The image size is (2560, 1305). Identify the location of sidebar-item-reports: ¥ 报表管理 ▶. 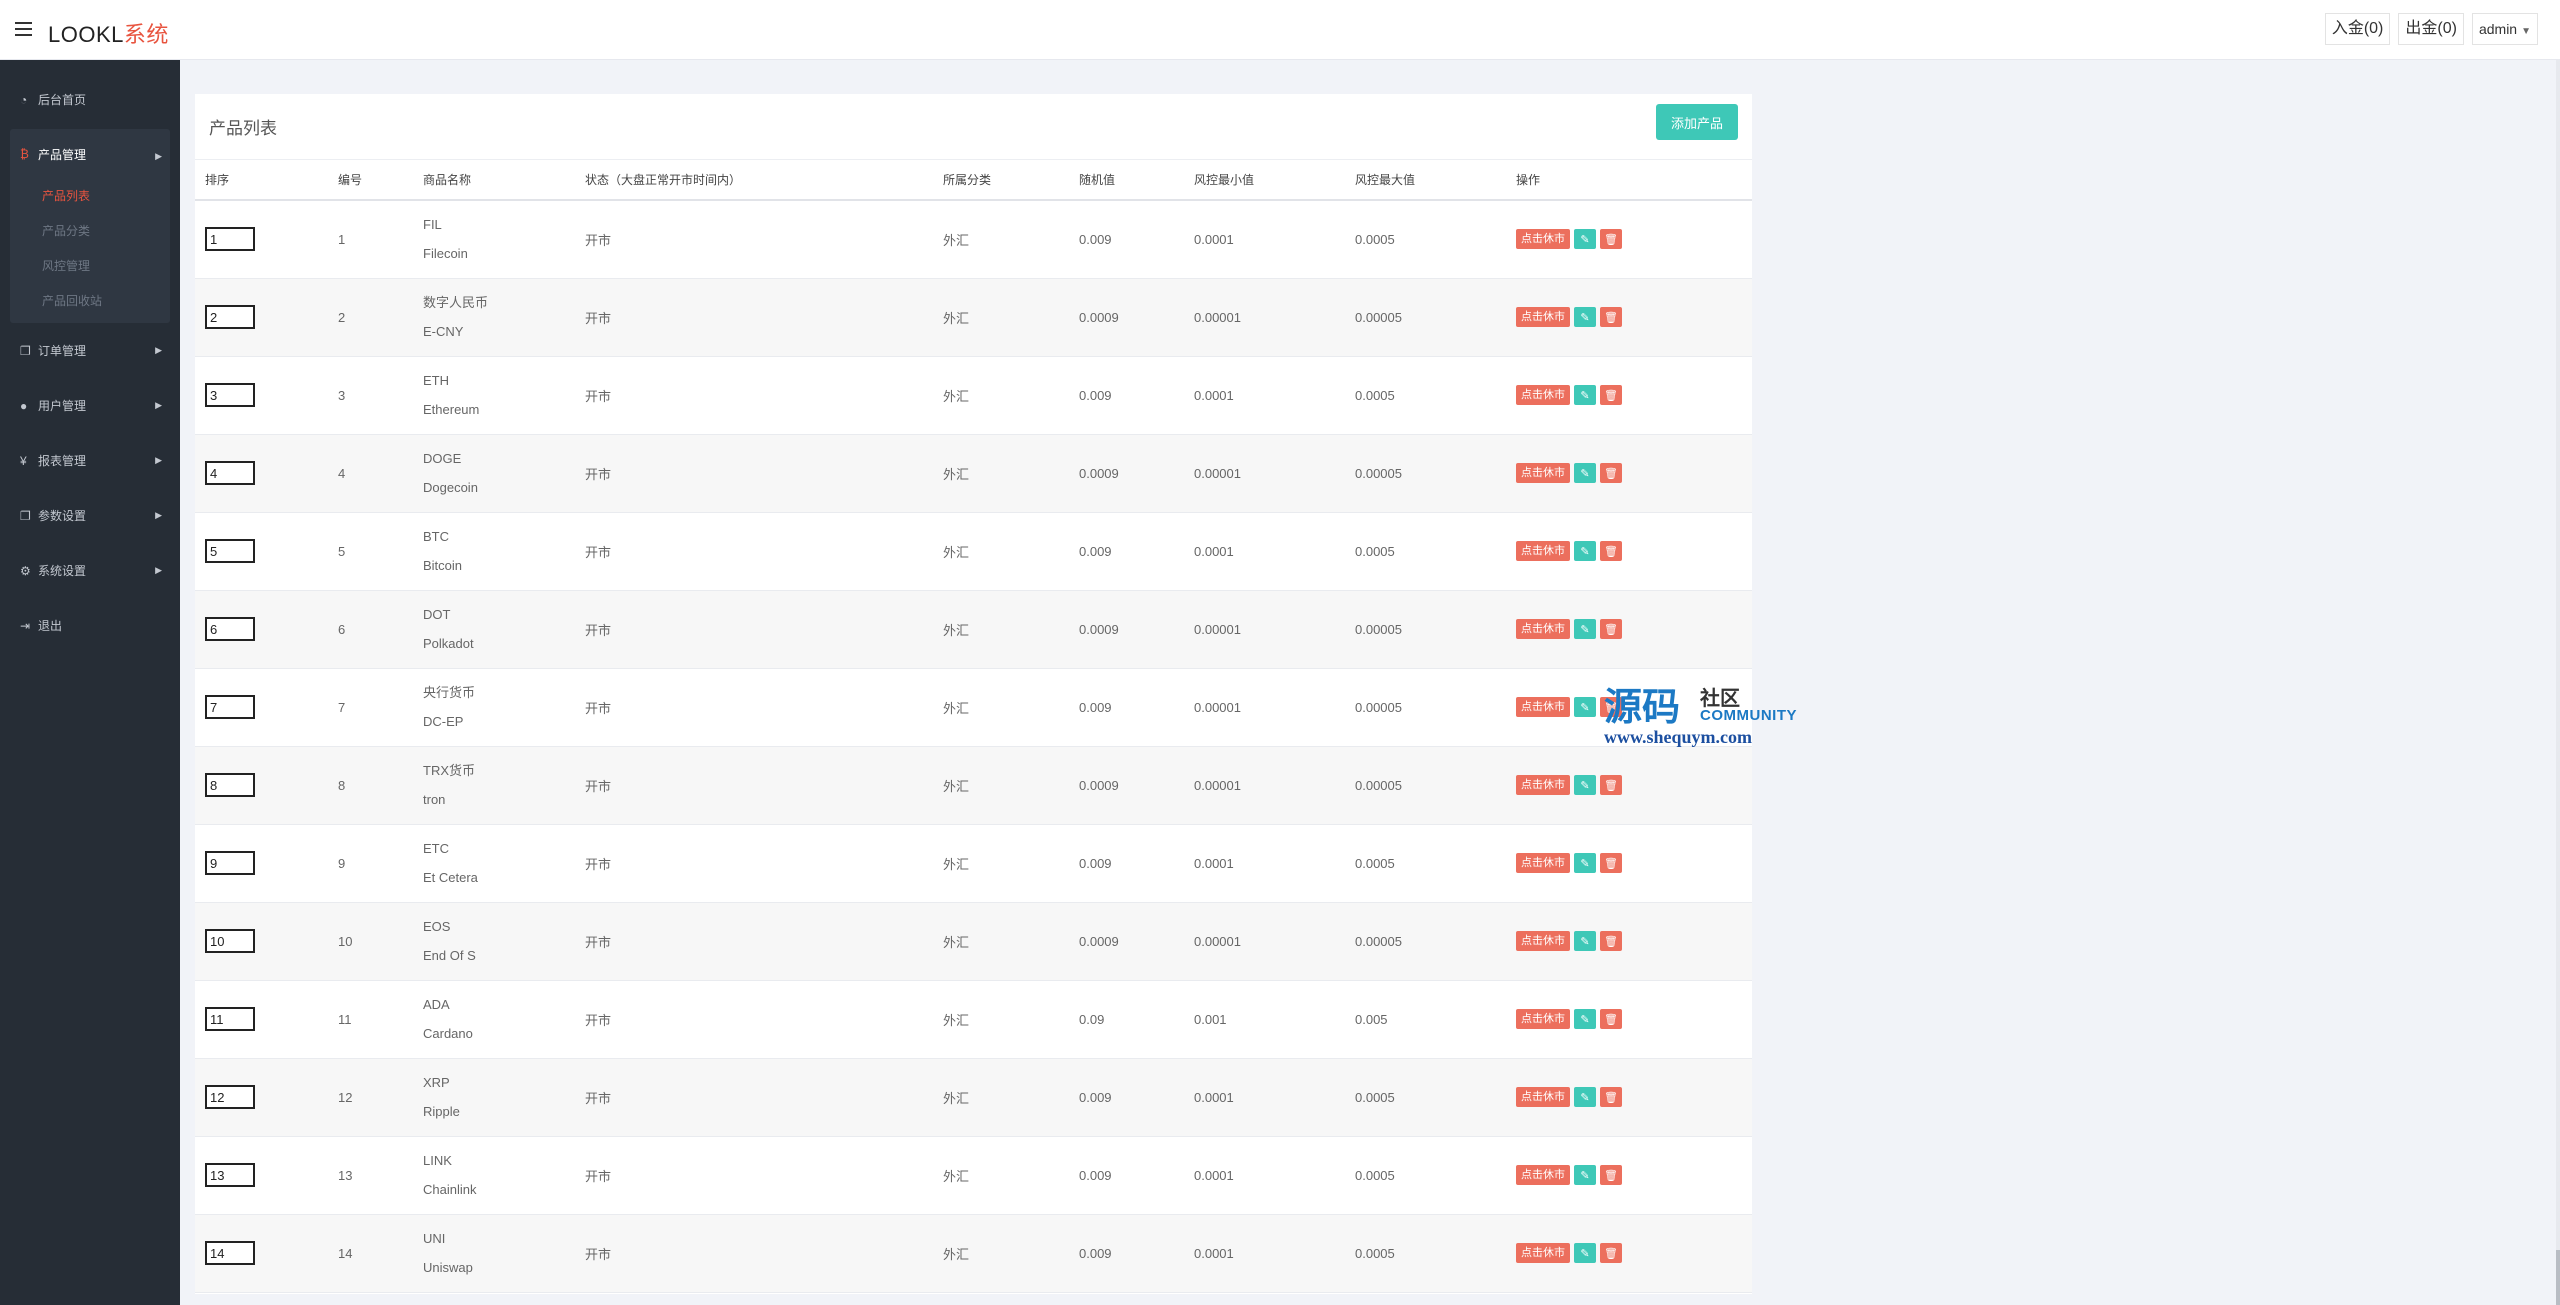
(90, 460).